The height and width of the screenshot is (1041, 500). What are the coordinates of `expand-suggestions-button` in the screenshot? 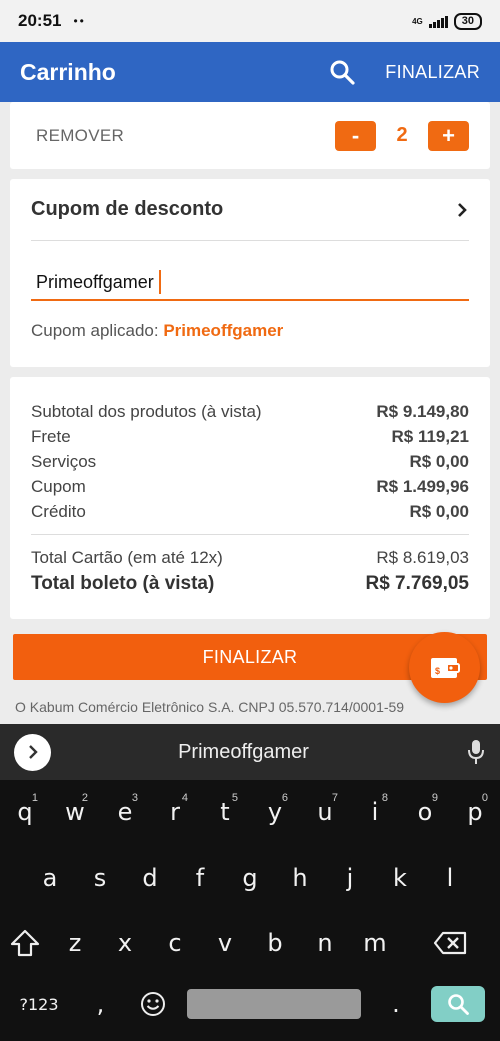 It's located at (32, 752).